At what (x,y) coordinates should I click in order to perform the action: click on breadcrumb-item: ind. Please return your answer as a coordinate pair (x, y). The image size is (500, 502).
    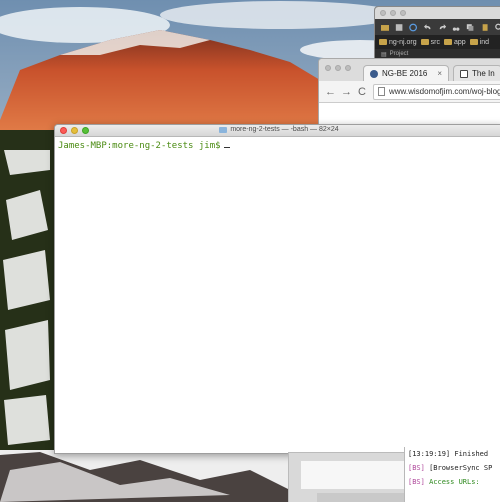
    Looking at the image, I should click on (479, 42).